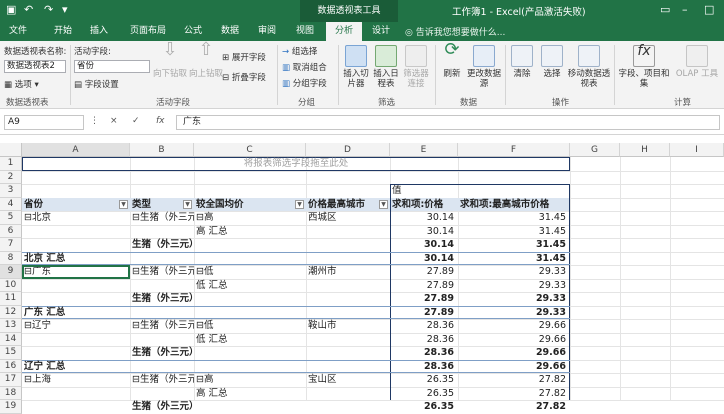 This screenshot has height=414, width=724. What do you see at coordinates (11, 393) in the screenshot?
I see `row-header: 18` at bounding box center [11, 393].